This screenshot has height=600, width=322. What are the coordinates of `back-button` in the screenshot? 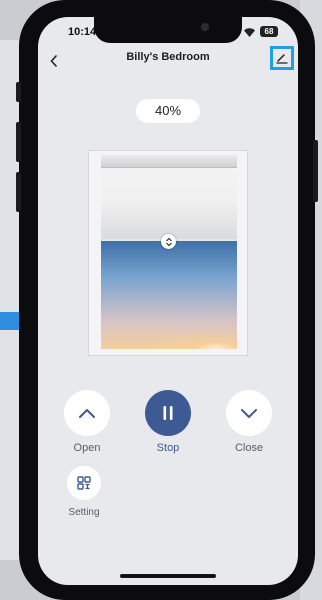 It's located at (54, 61).